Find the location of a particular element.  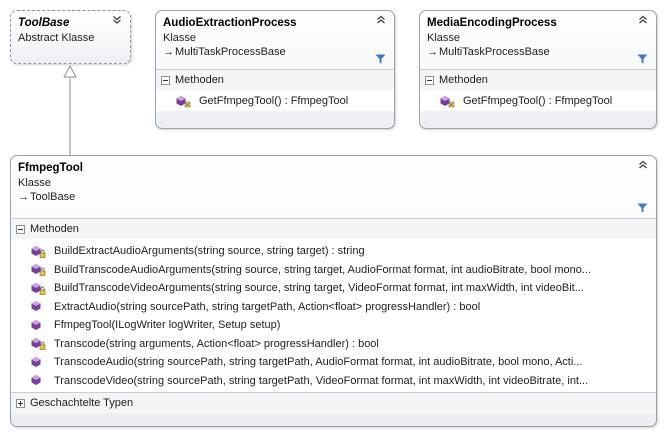

class-toolbase: ToolBase Abstract Klasse is located at coordinates (70, 37).